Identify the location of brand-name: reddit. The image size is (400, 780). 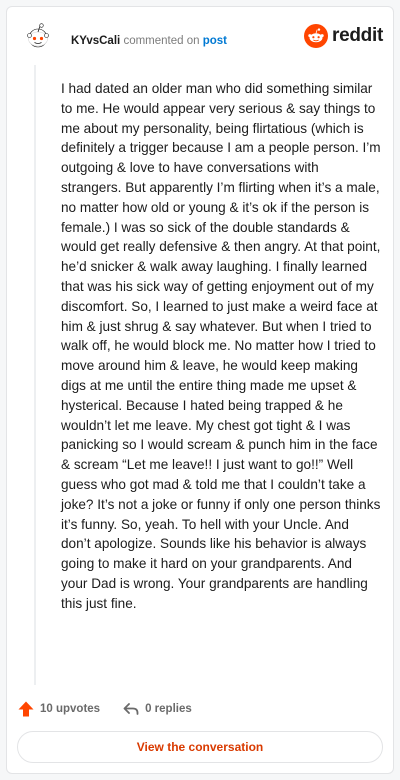
(357, 35).